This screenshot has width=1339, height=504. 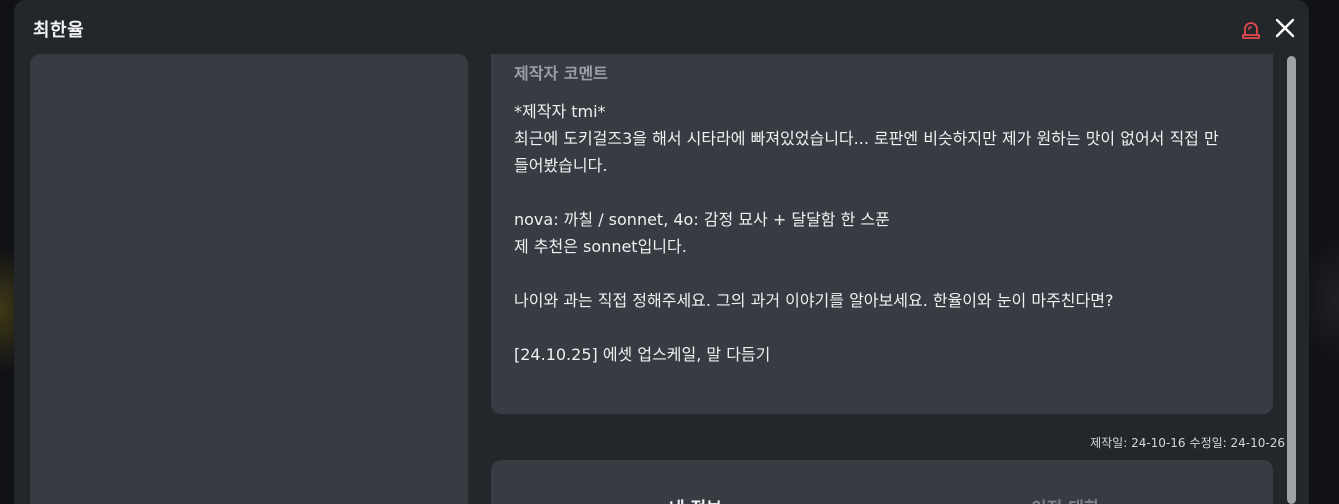 I want to click on comment-line: 제 추천은 sonnet입니다., so click(x=600, y=246).